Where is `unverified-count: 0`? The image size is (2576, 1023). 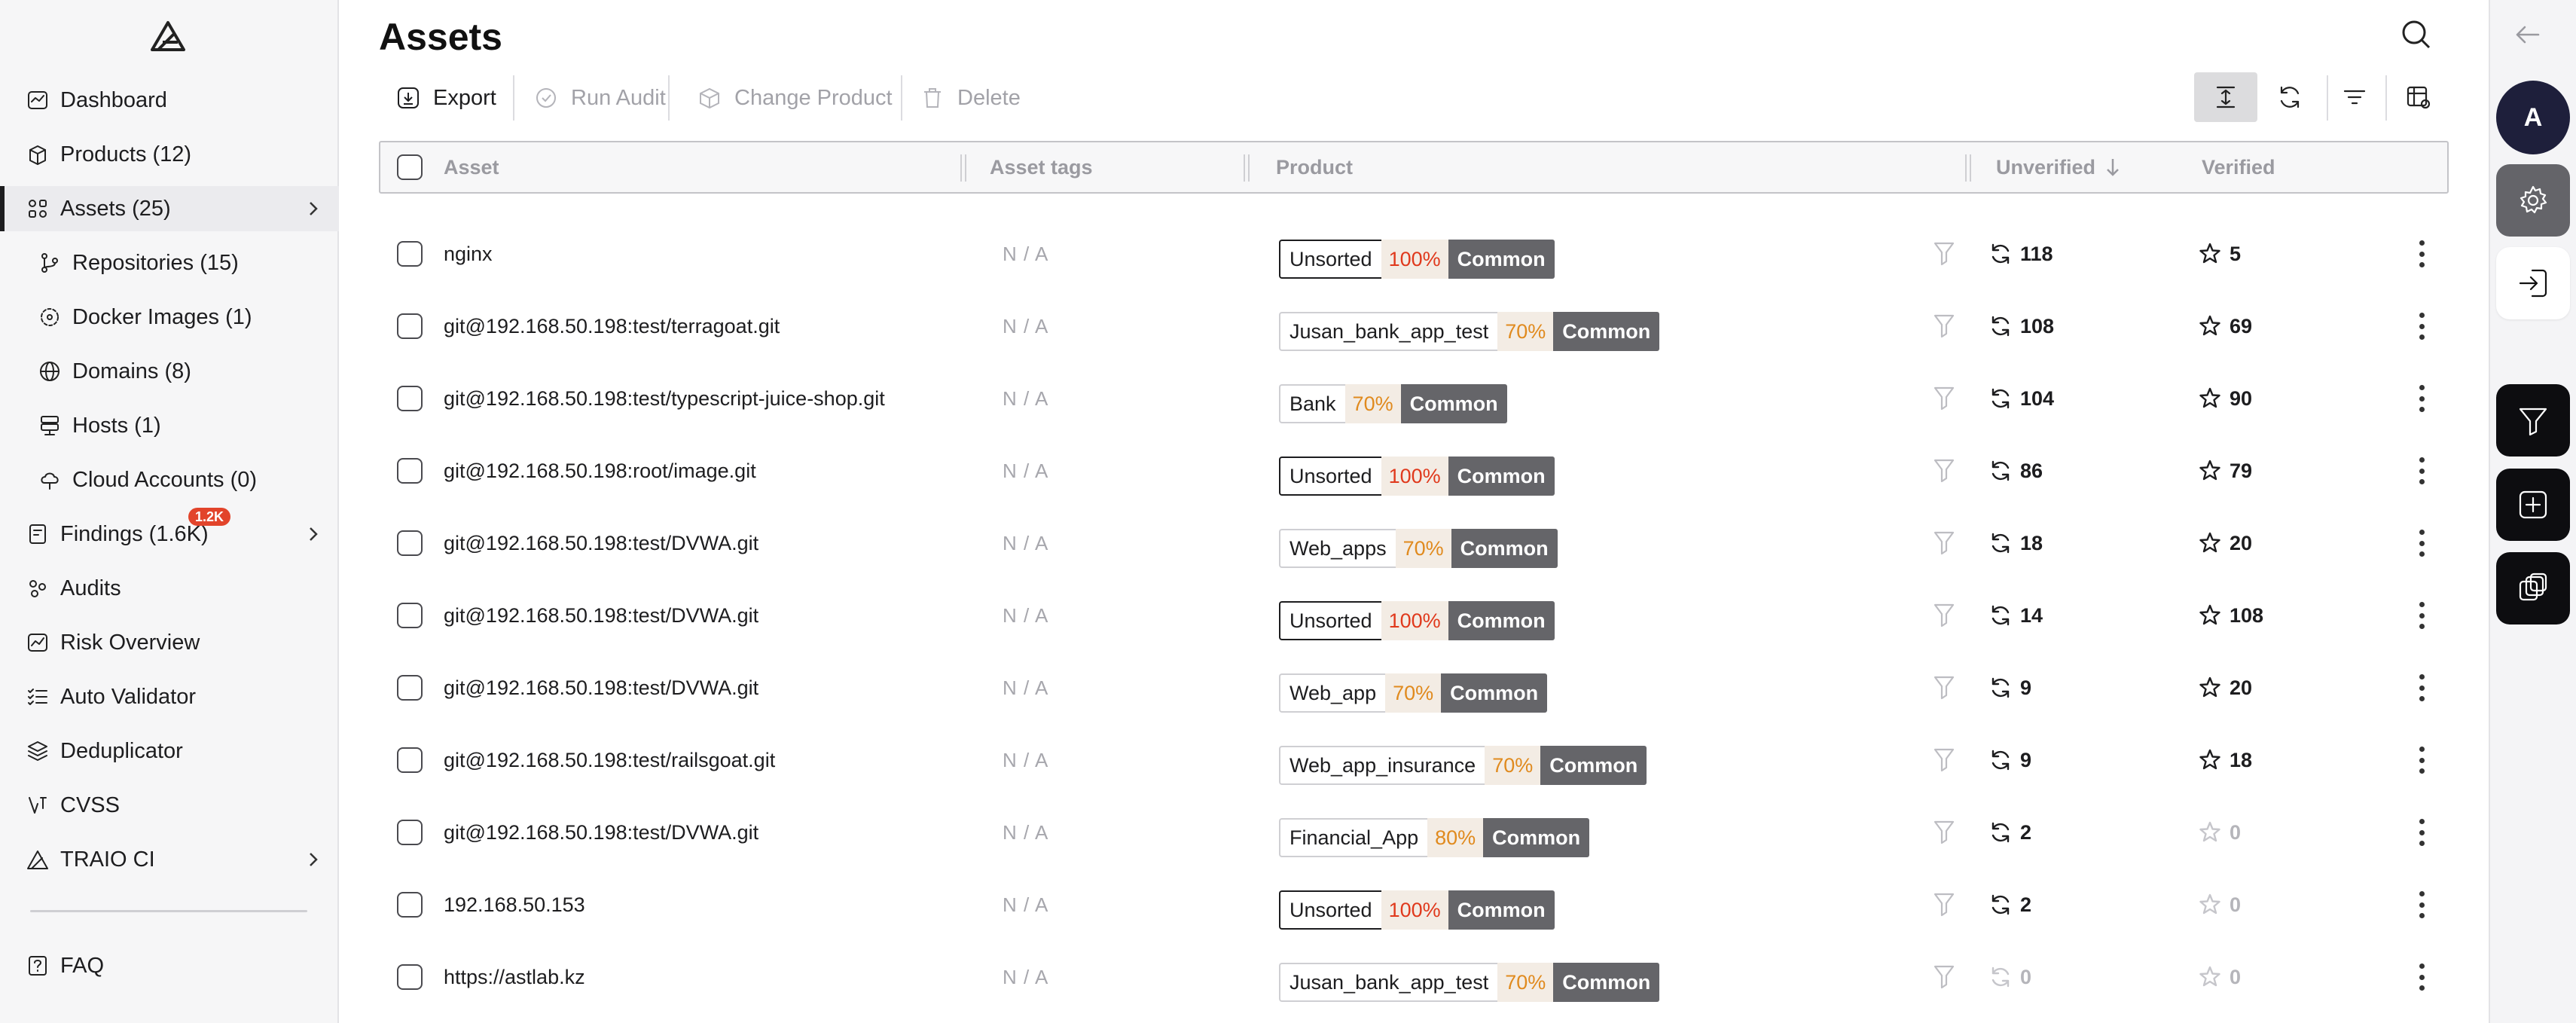
unverified-count: 0 is located at coordinates (2010, 977).